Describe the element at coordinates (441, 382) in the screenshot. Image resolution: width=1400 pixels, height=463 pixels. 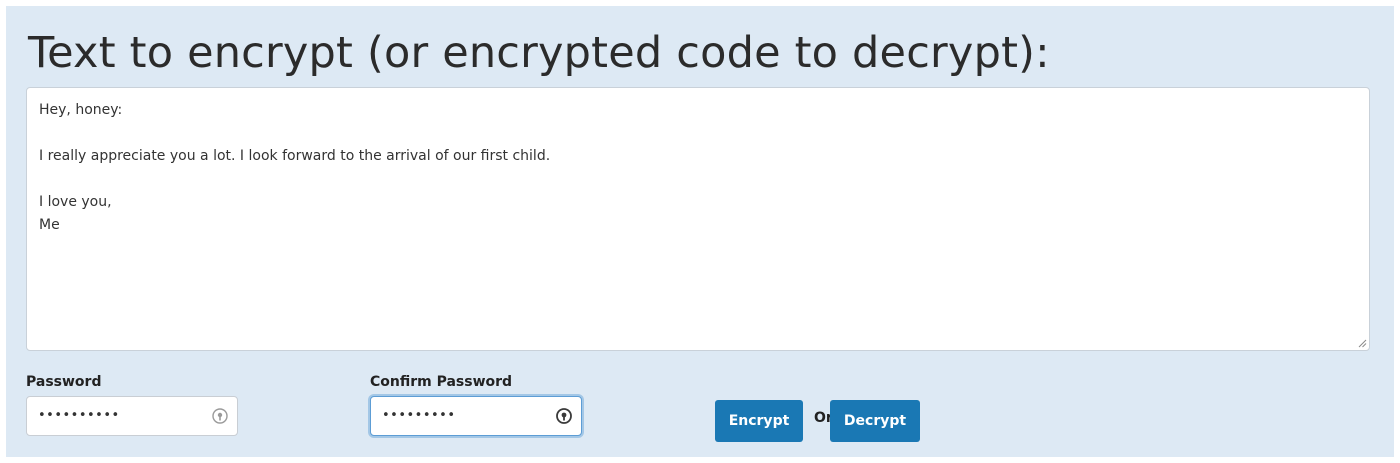
I see `confirm-password-label: Confirm Password` at that location.